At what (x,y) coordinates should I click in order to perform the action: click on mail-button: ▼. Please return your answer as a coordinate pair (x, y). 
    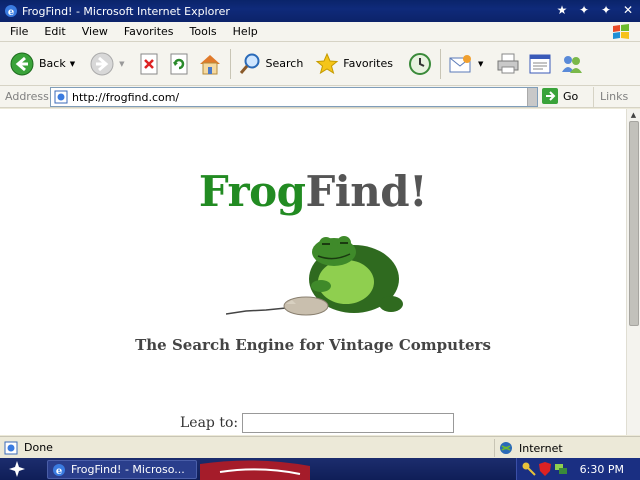
    Looking at the image, I should click on (465, 64).